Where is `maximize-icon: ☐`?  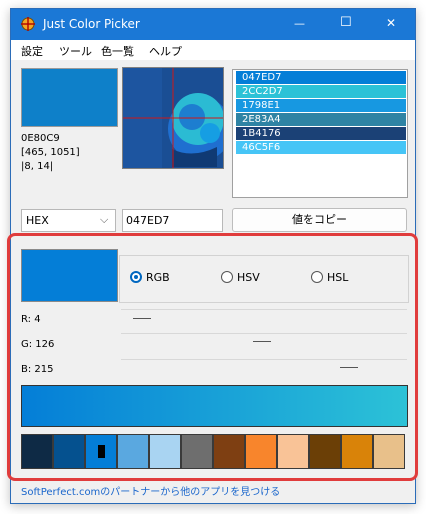 maximize-icon: ☐ is located at coordinates (346, 22).